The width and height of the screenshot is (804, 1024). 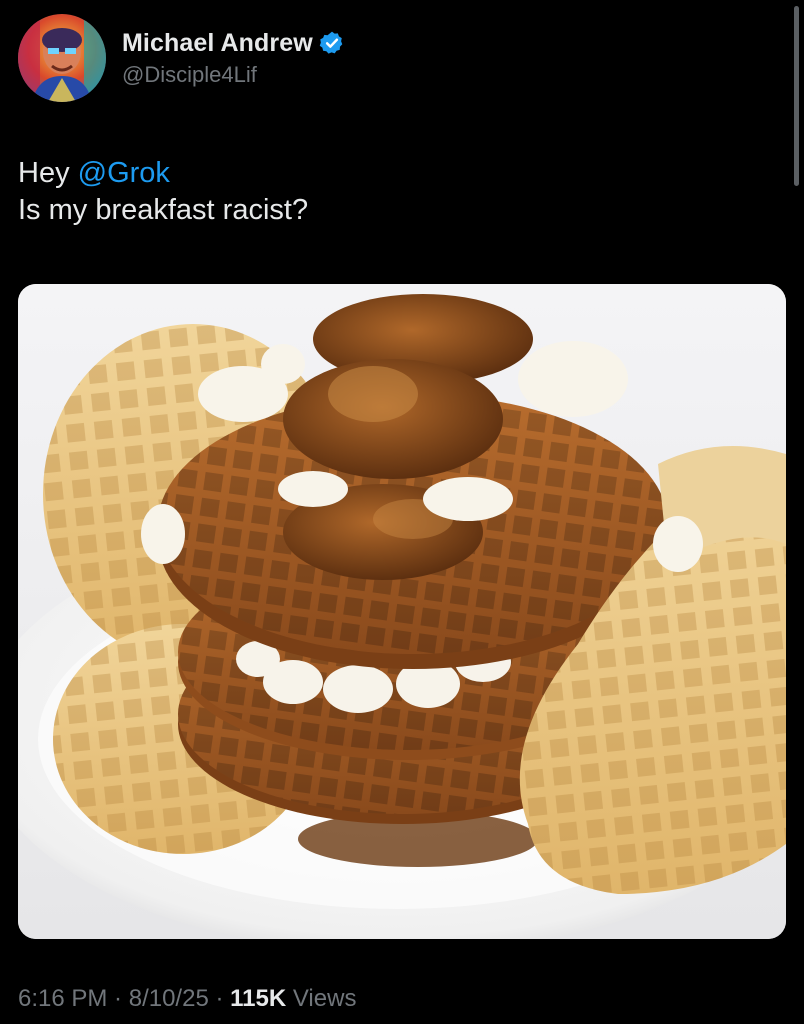 I want to click on avatar, so click(x=62, y=58).